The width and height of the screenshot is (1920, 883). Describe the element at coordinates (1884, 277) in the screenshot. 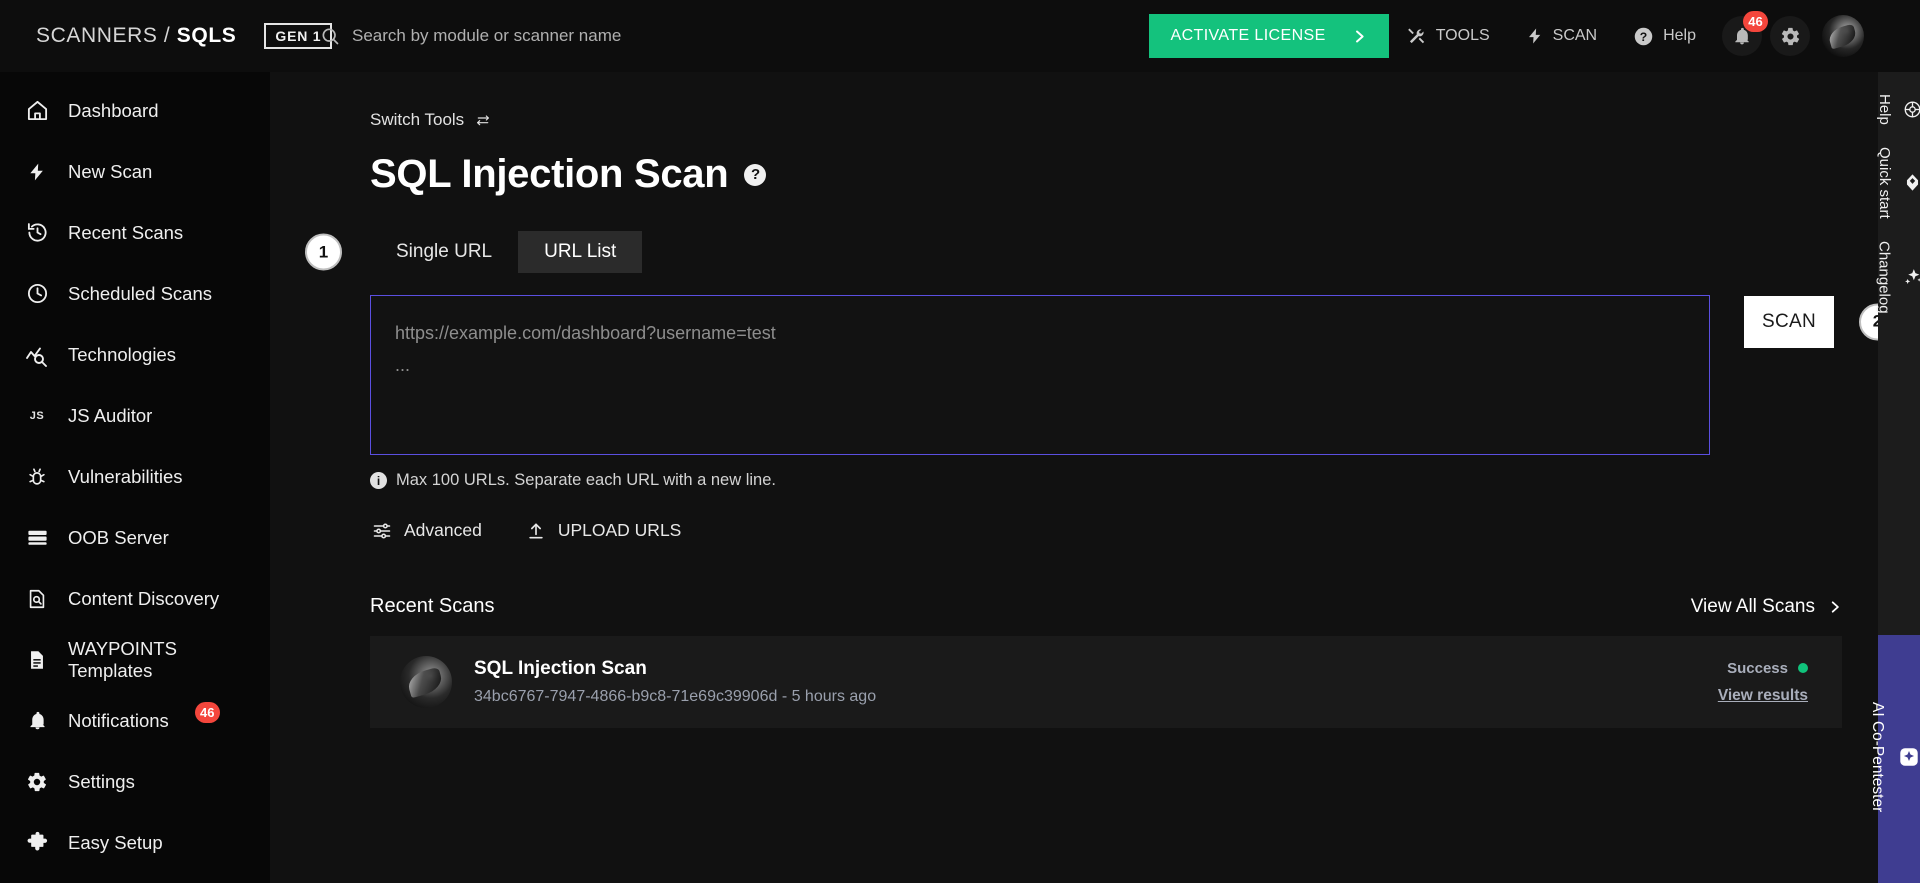

I see `rail-changelog-label: Changelog` at that location.